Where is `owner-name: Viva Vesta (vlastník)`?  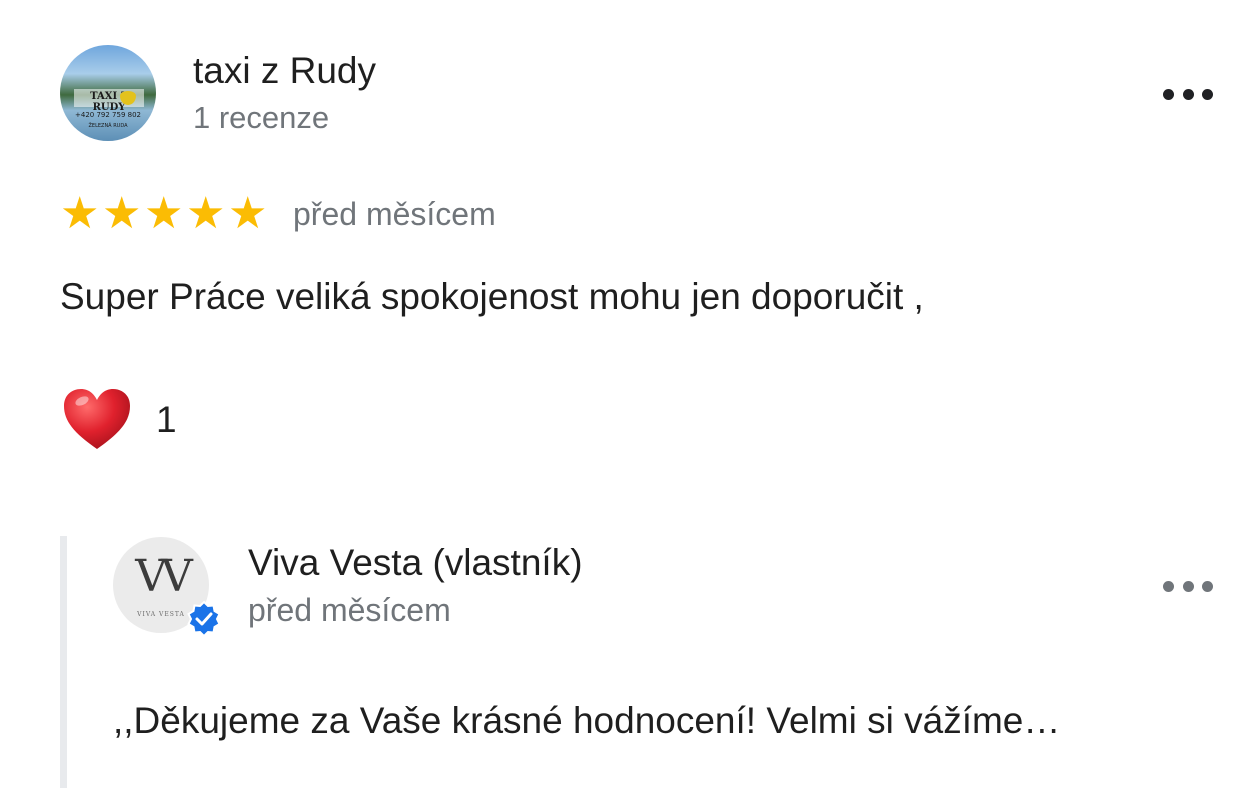
owner-name: Viva Vesta (vlastník) is located at coordinates (415, 562).